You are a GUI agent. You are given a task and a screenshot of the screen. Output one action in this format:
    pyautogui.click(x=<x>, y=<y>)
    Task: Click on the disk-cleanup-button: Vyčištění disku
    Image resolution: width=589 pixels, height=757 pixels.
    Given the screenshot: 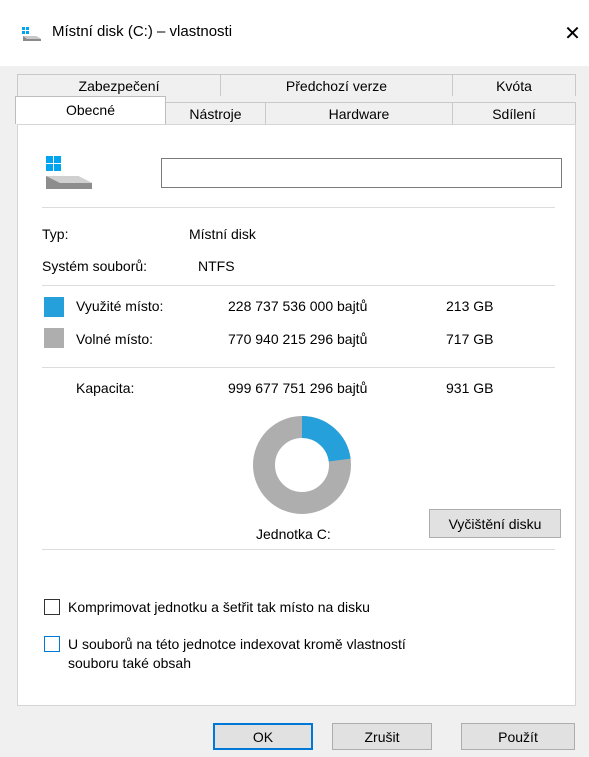 What is the action you would take?
    pyautogui.click(x=495, y=523)
    